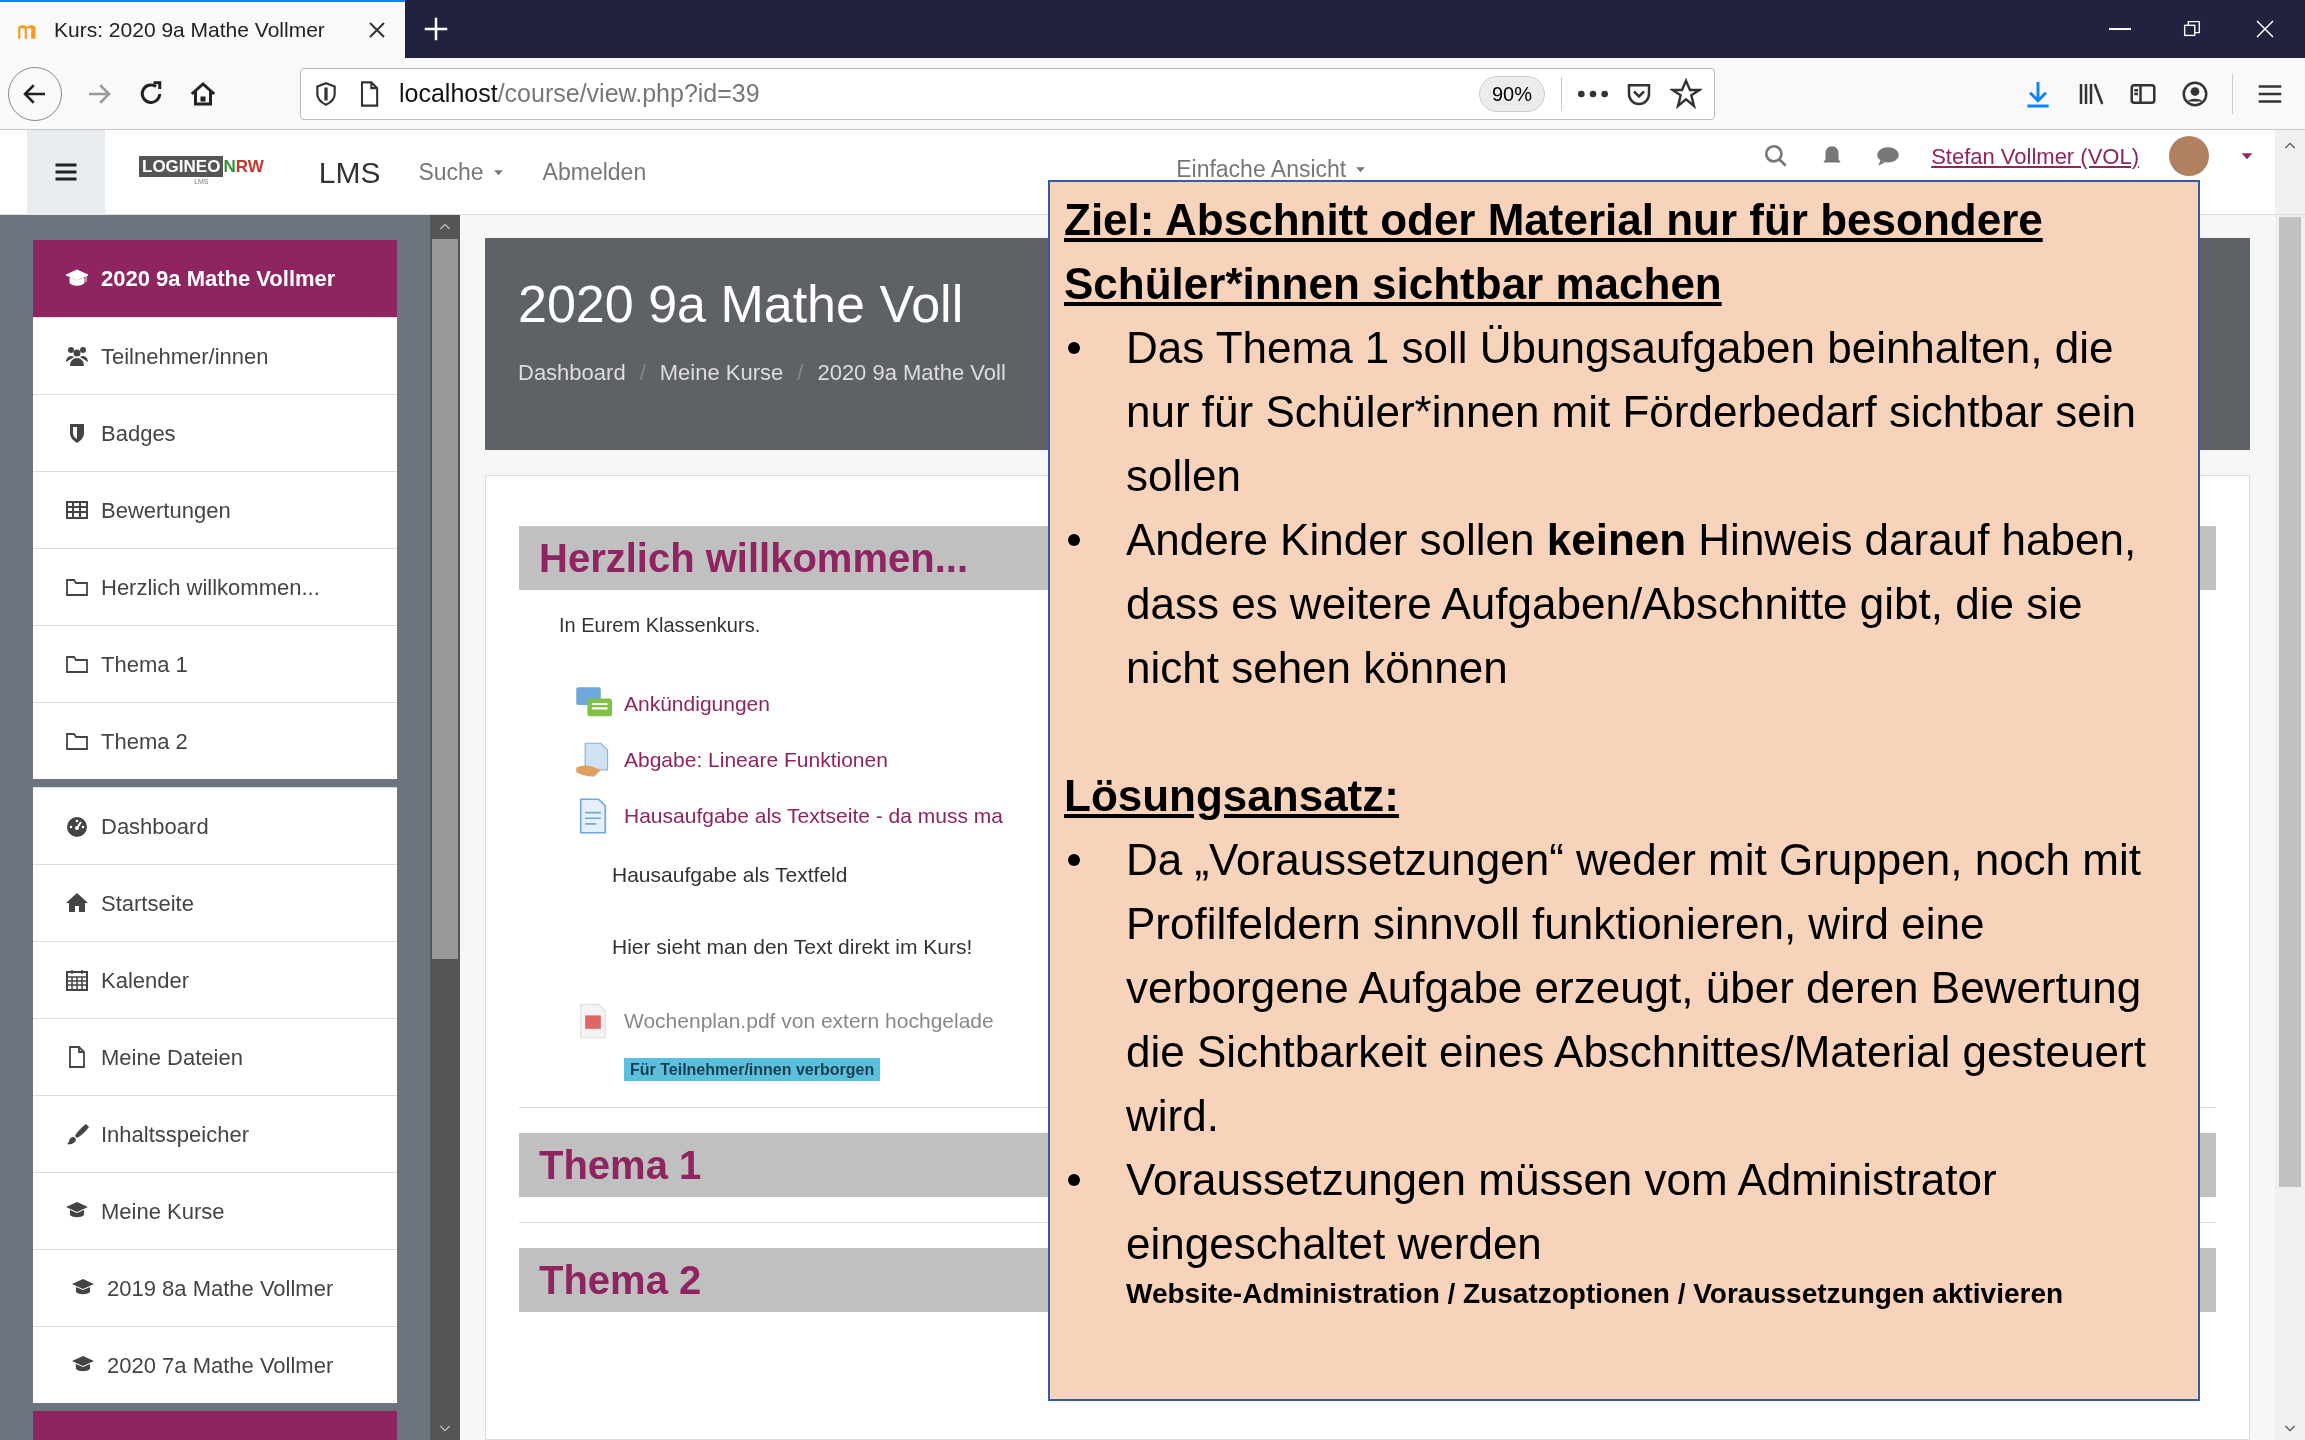  I want to click on sidebar-scrollbar, so click(445, 827).